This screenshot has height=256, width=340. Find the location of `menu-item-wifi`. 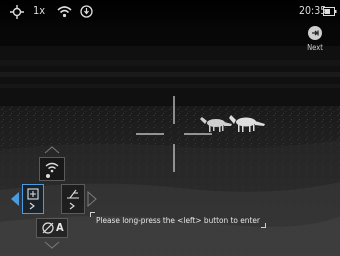

menu-item-wifi is located at coordinates (52, 169).